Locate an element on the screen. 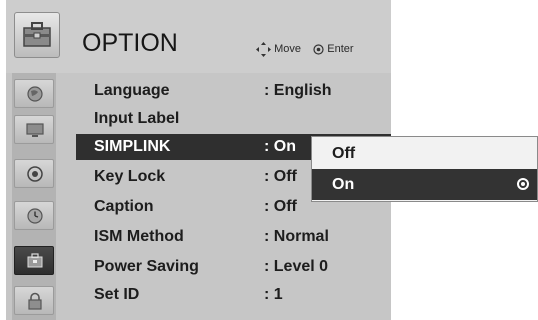  tab-audio is located at coordinates (34, 173).